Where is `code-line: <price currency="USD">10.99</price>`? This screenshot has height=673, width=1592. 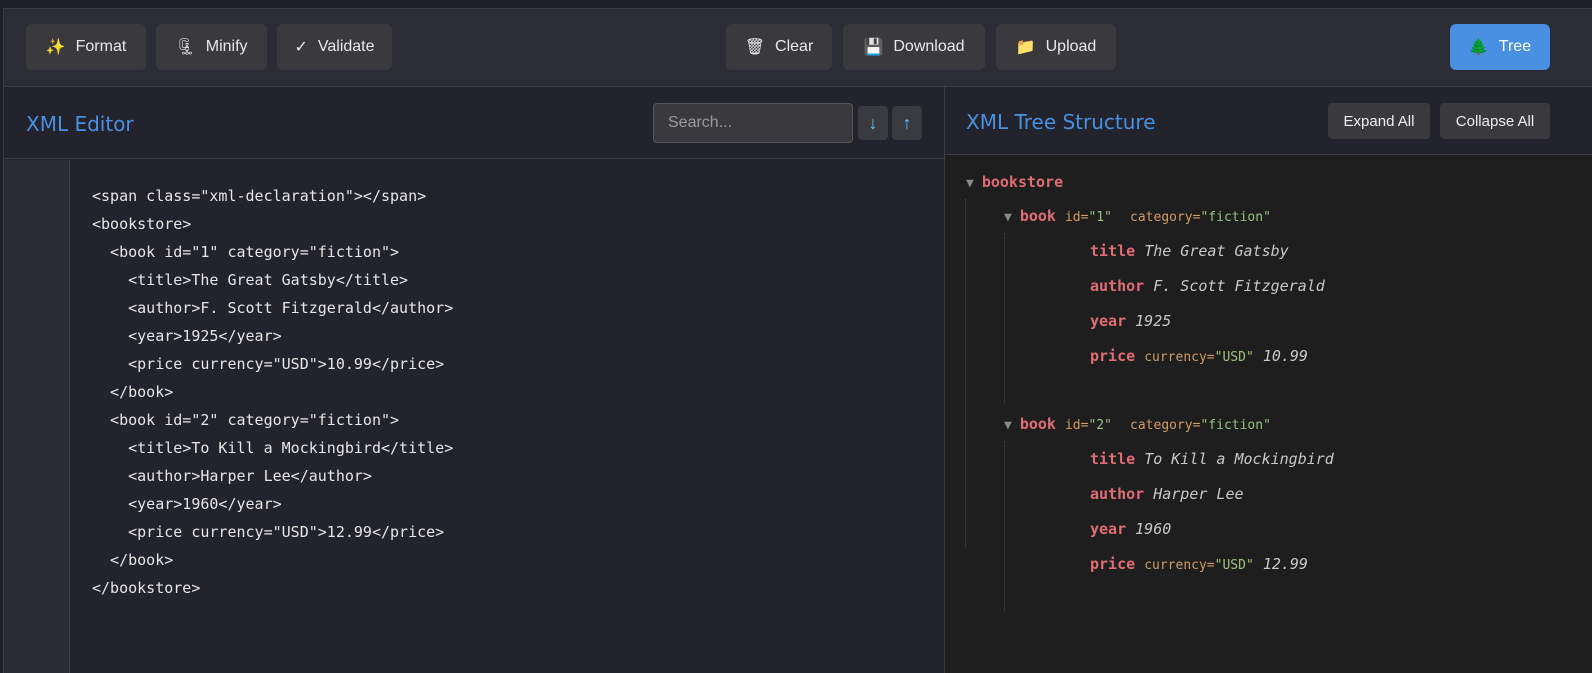 code-line: <price currency="USD">10.99</price> is located at coordinates (268, 364).